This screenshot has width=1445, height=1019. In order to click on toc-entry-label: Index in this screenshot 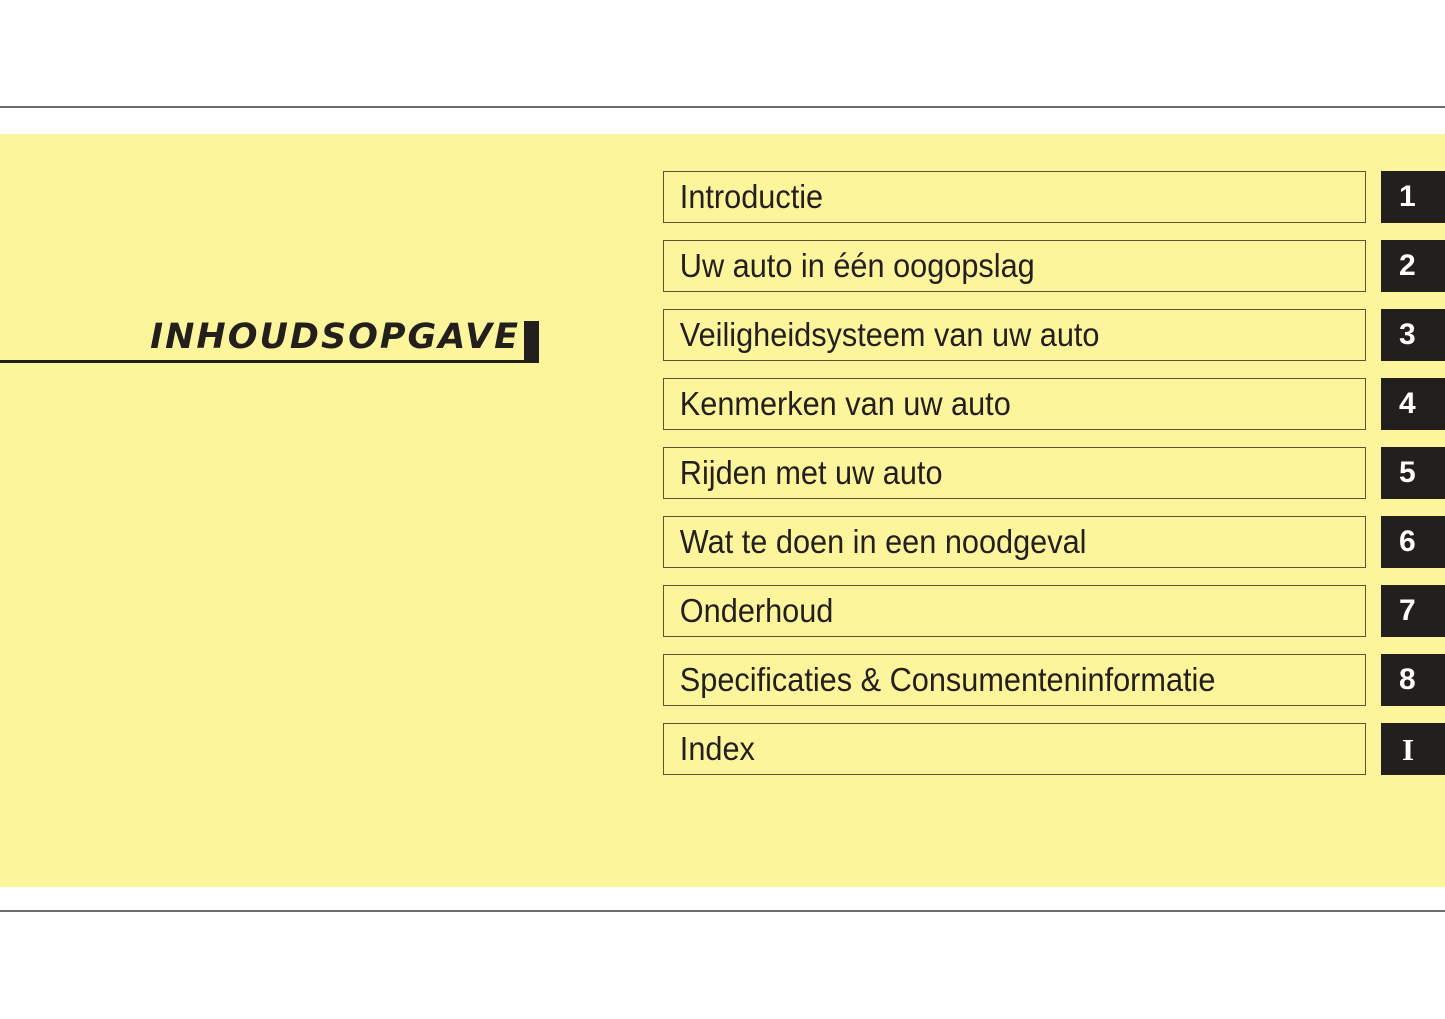, I will do `click(717, 748)`.